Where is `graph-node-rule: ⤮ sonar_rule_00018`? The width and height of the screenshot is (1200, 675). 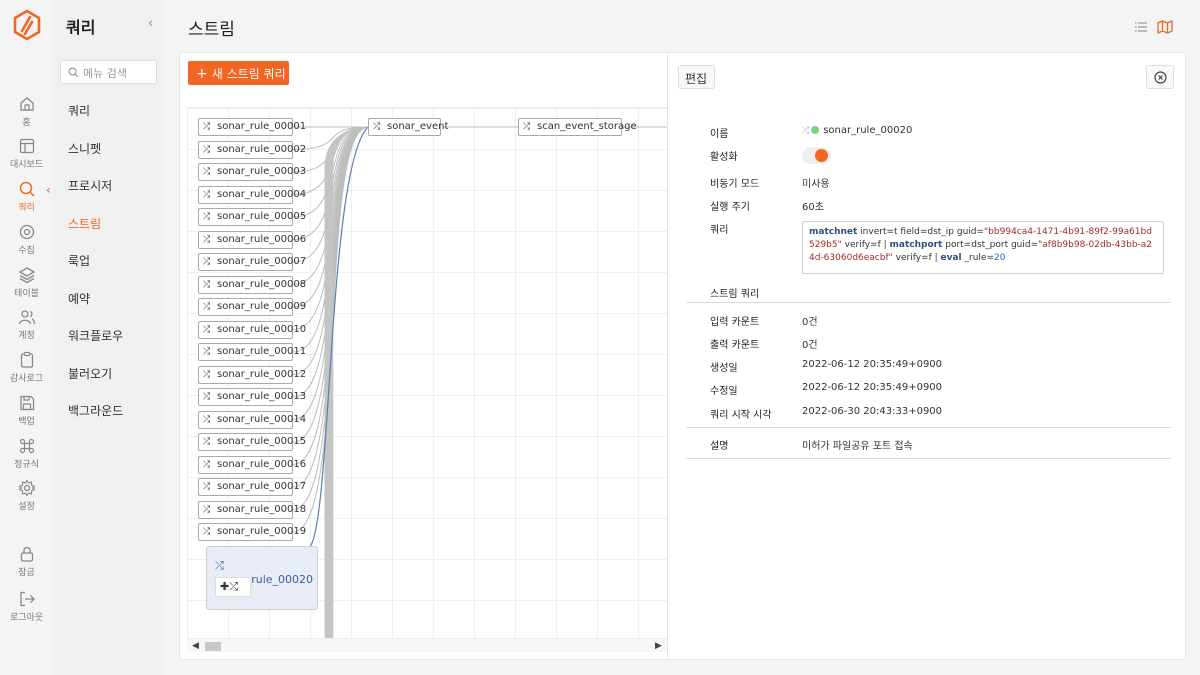 graph-node-rule: ⤮ sonar_rule_00018 is located at coordinates (252, 509).